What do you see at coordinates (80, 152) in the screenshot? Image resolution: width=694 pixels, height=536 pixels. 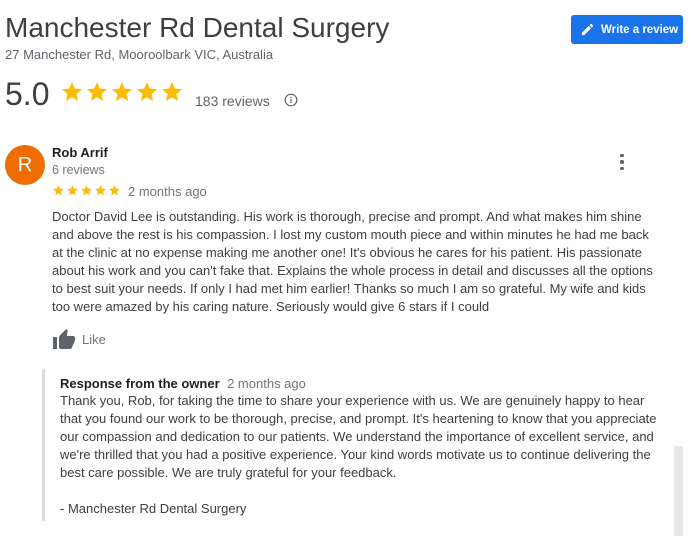 I see `reviewer-name: Rob Arrif` at bounding box center [80, 152].